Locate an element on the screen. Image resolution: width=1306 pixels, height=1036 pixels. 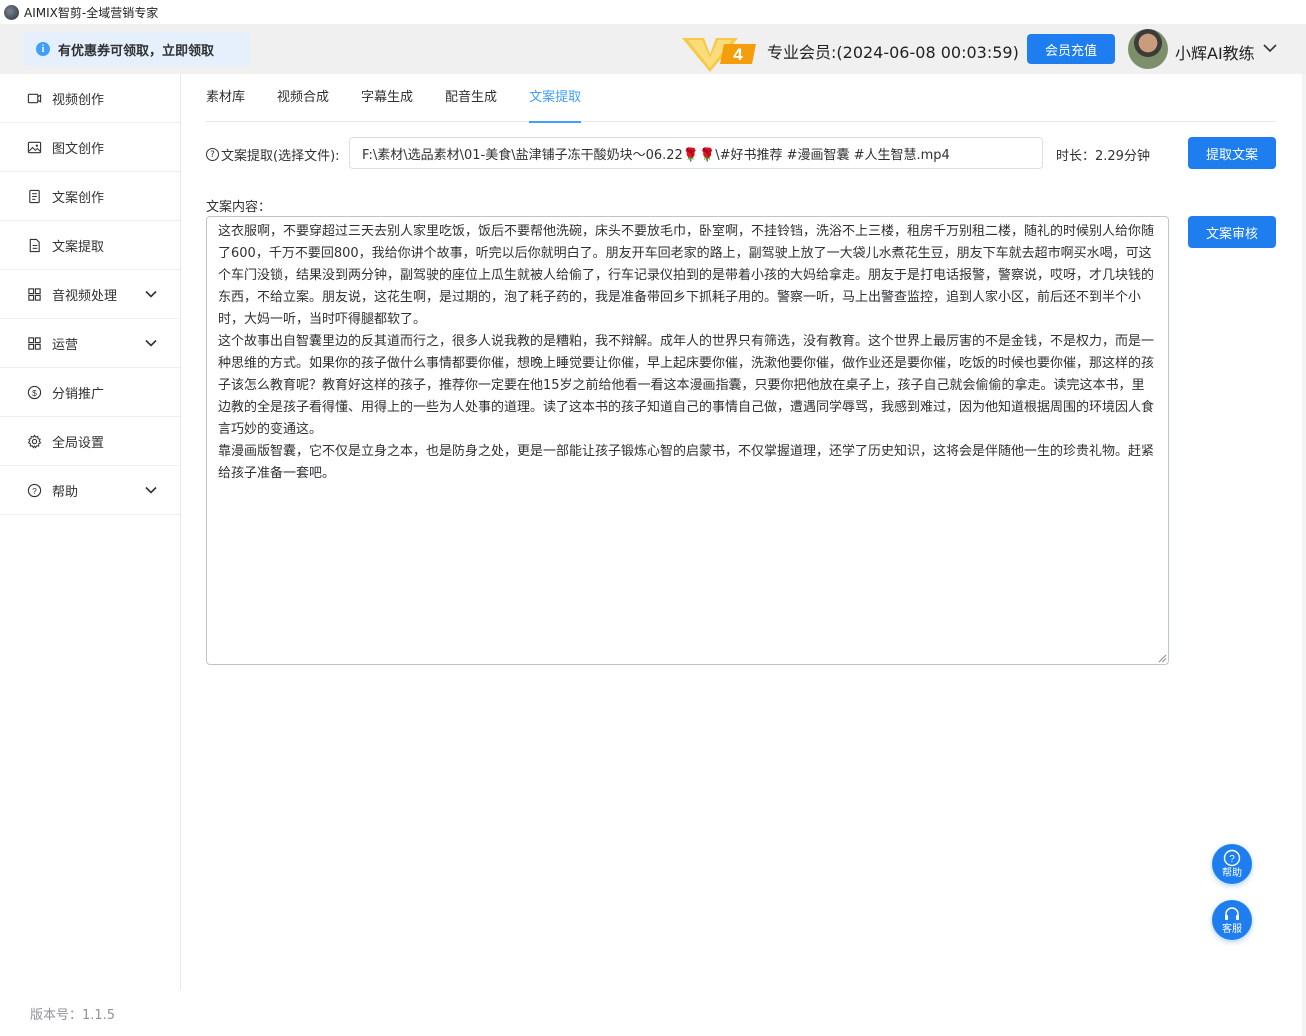
tab-subtitle-generate: 字幕生成 is located at coordinates (387, 98).